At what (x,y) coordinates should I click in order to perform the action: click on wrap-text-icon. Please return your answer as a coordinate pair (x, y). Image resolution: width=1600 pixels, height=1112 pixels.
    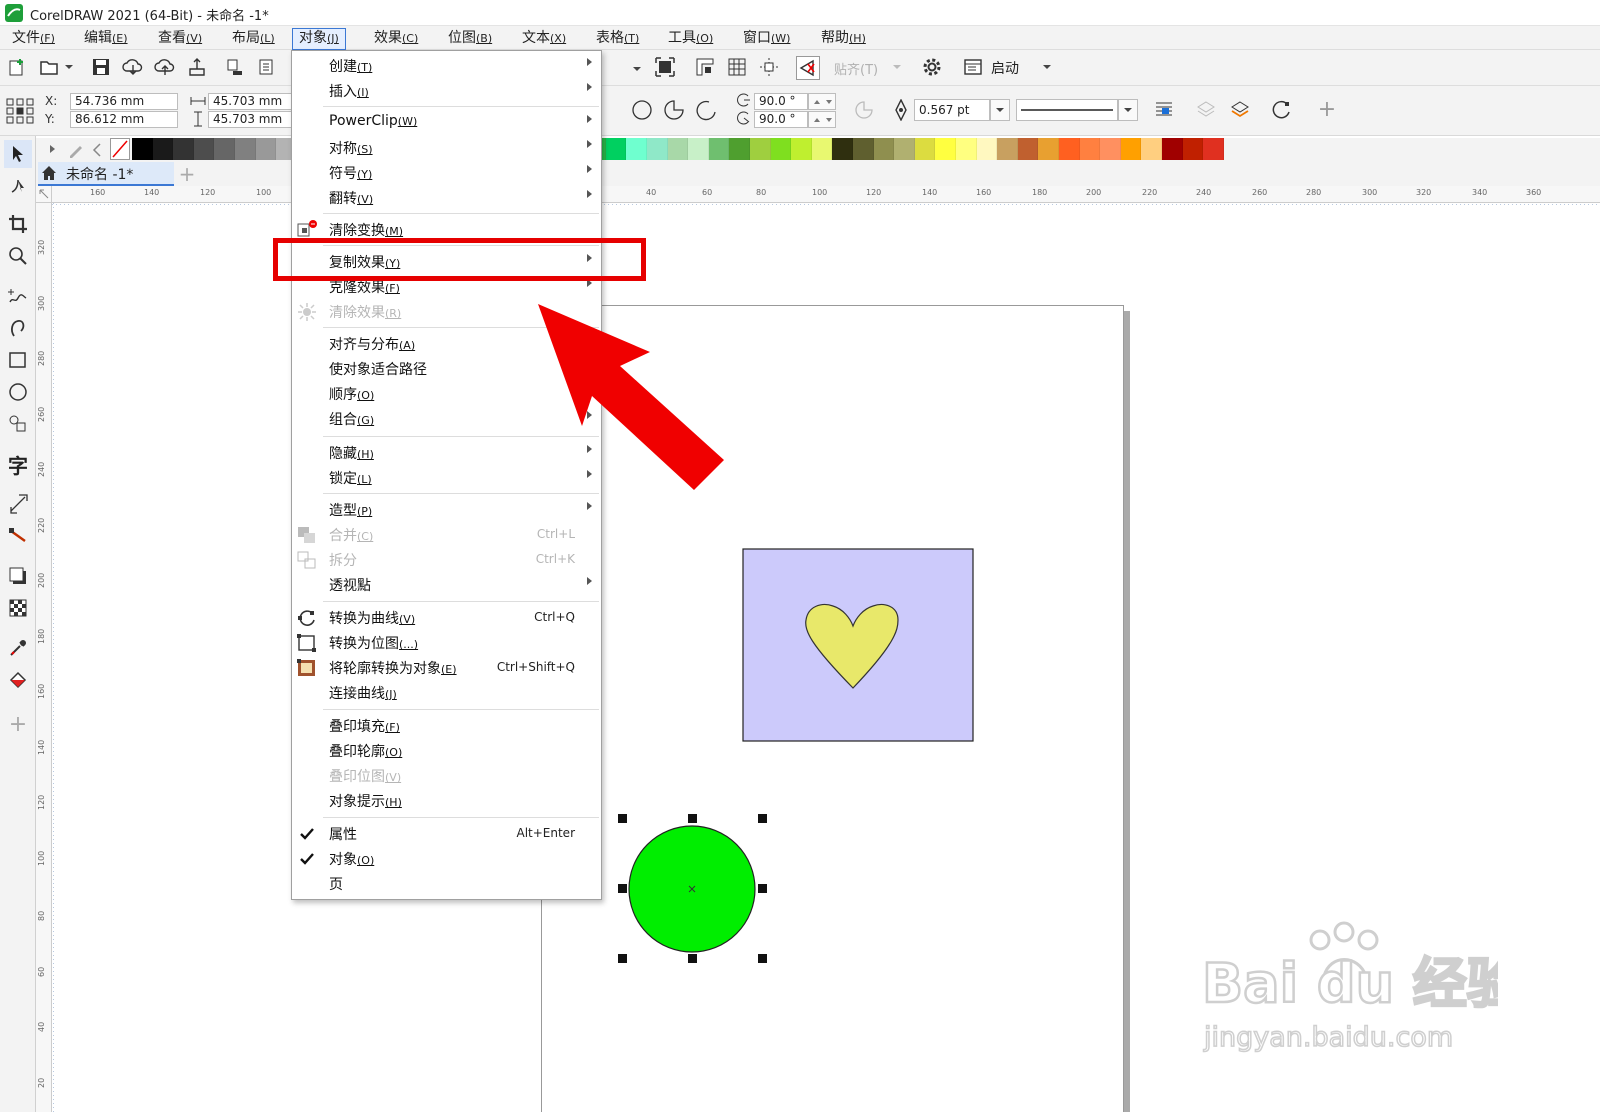
    Looking at the image, I should click on (1164, 110).